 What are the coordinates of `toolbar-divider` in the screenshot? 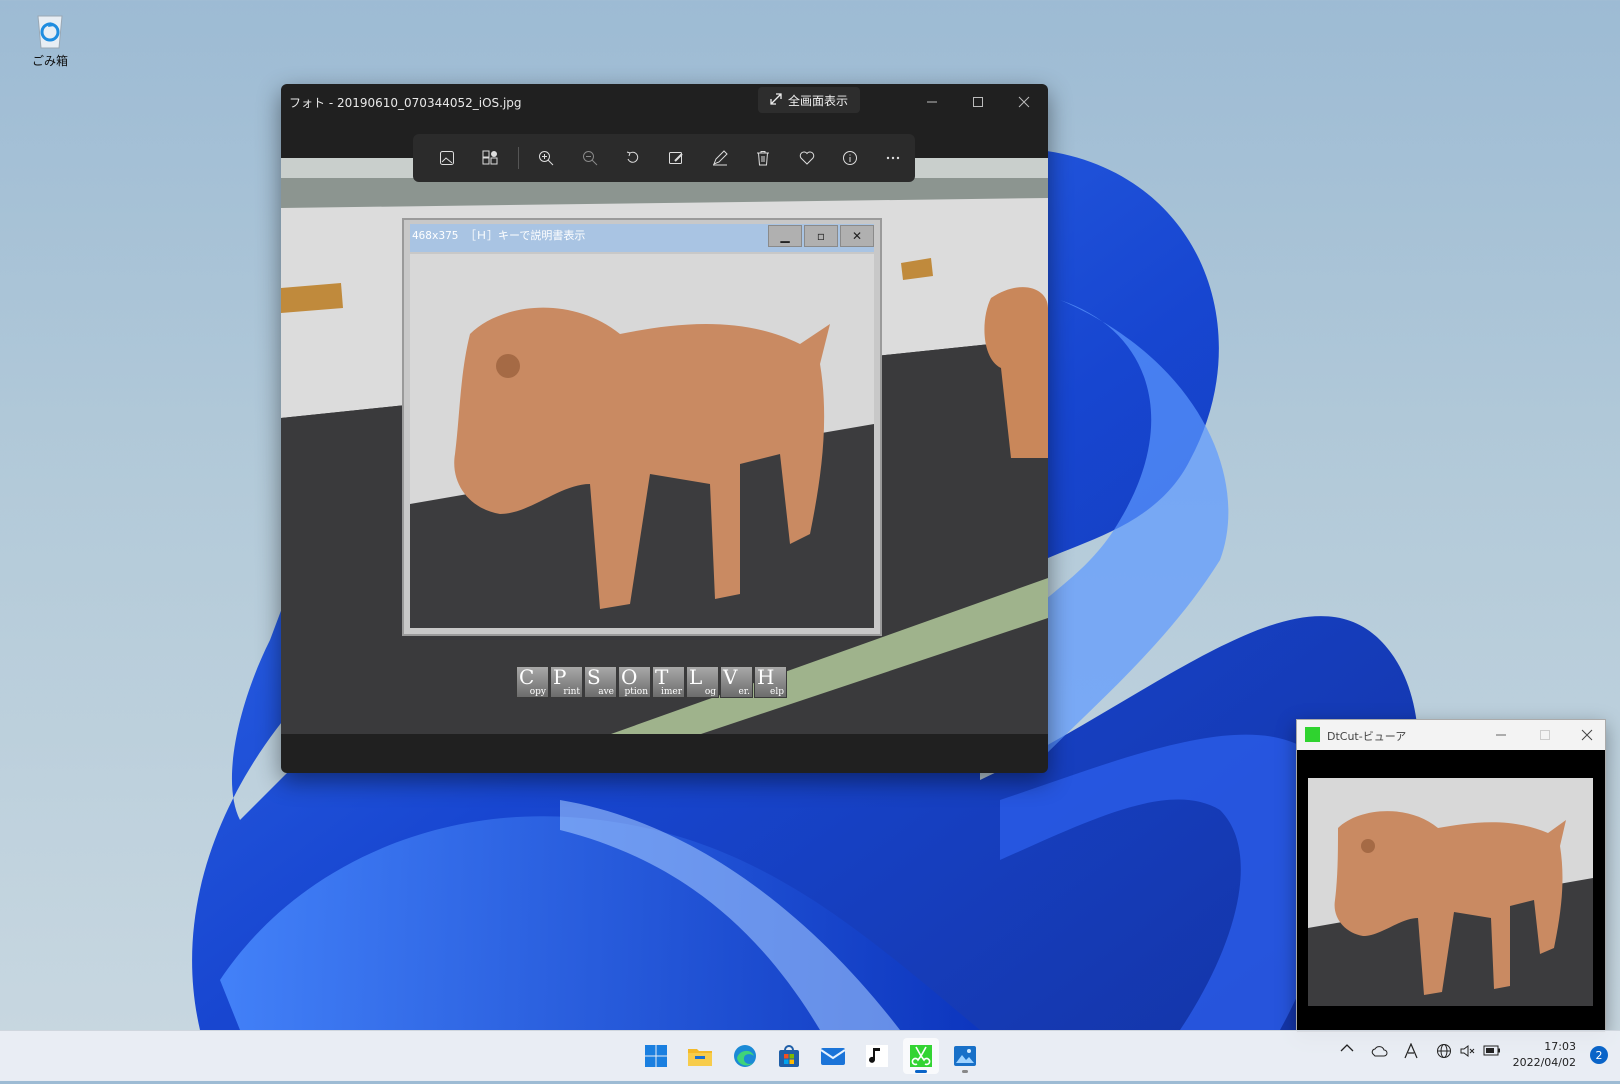 It's located at (518, 158).